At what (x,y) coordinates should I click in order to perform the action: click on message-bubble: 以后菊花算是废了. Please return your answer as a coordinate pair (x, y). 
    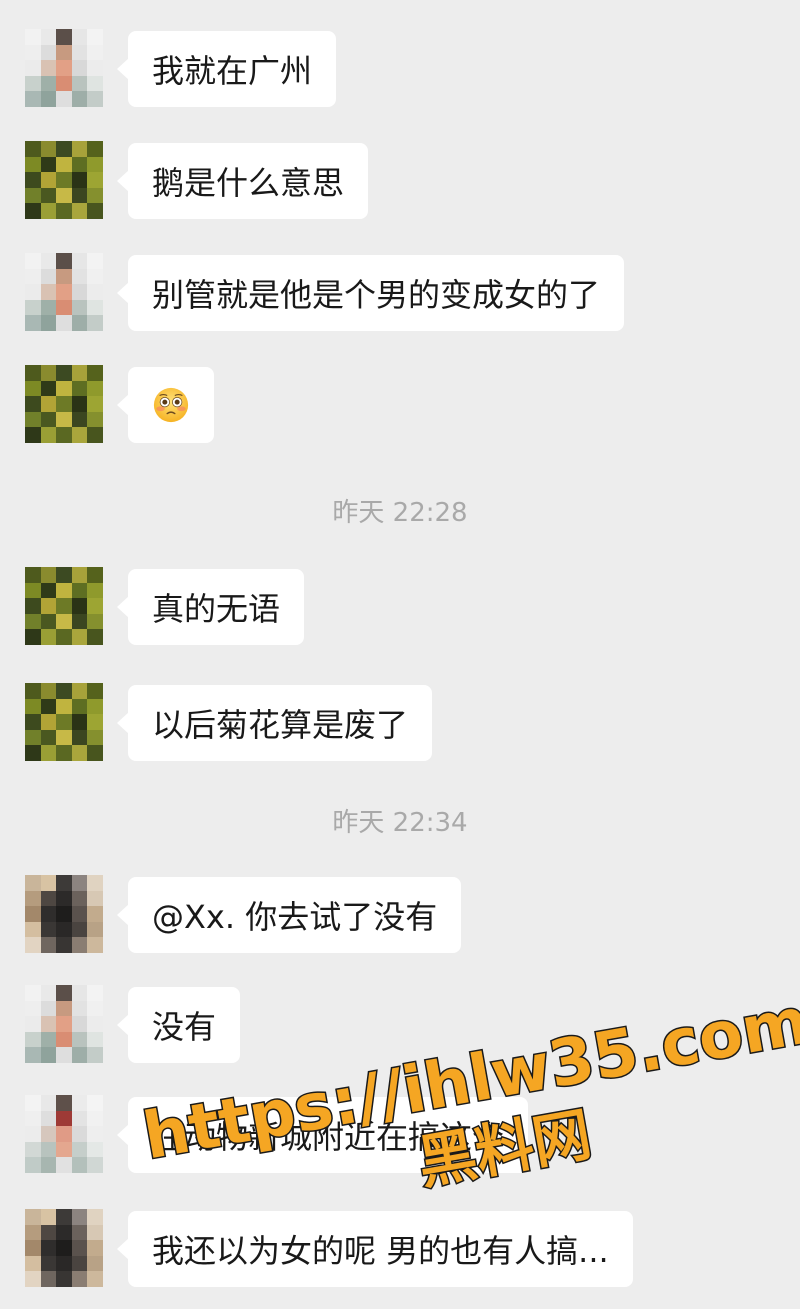
    Looking at the image, I should click on (274, 723).